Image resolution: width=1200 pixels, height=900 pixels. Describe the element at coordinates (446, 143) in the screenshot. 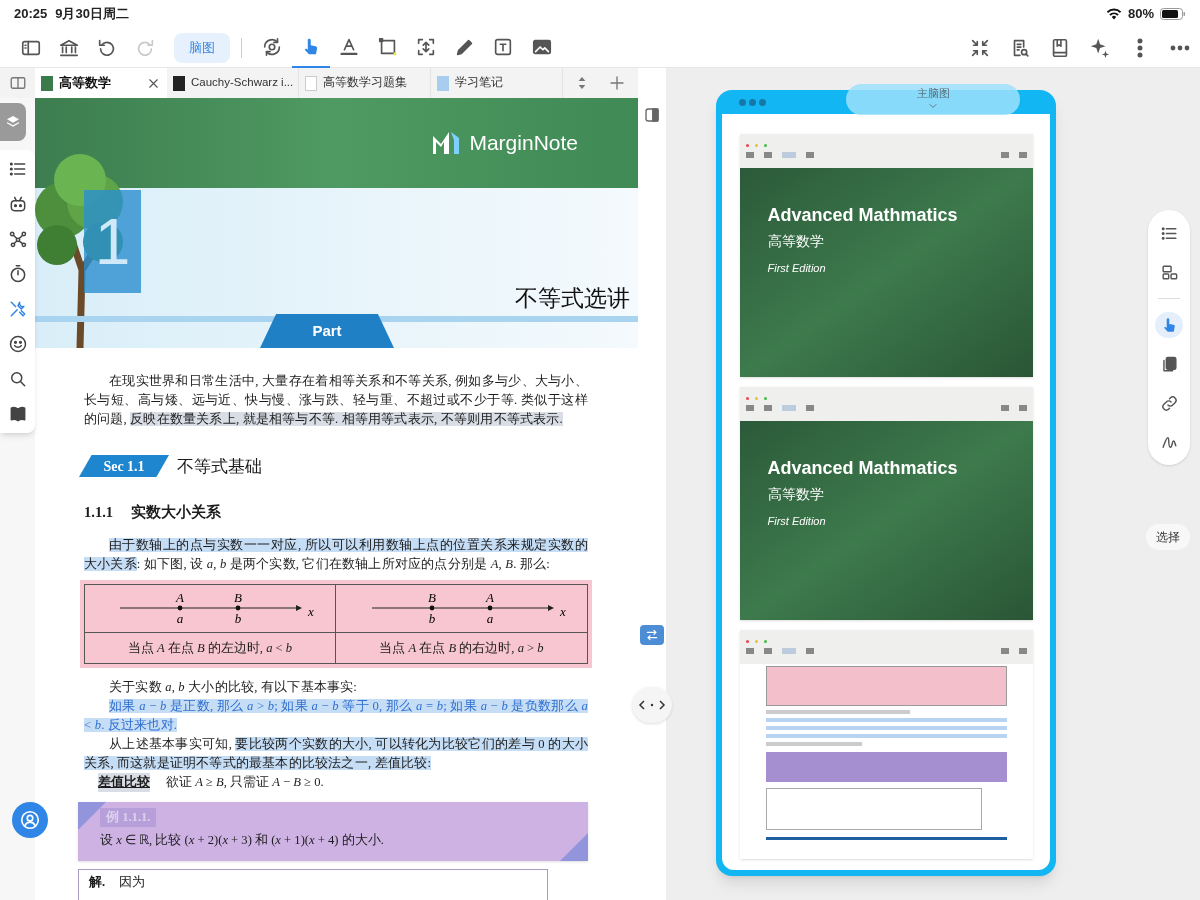

I see `logo-icon` at that location.